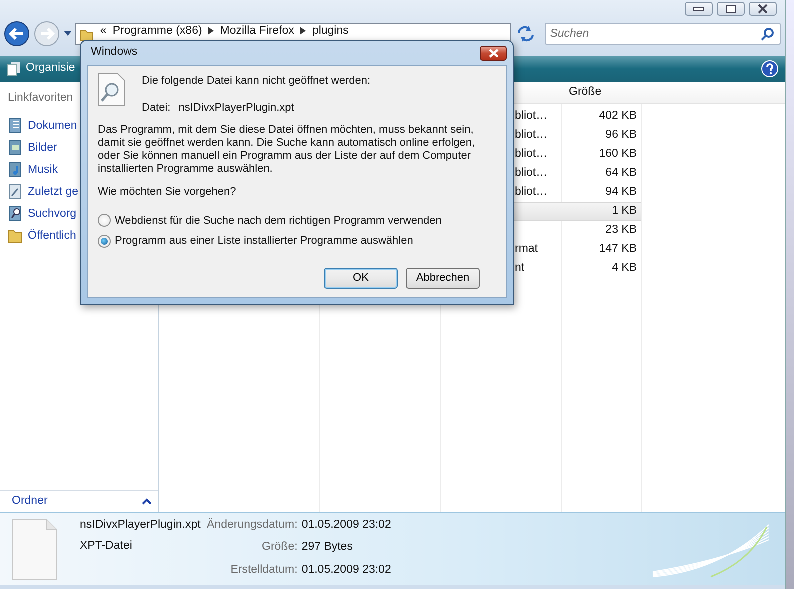 The image size is (794, 589). Describe the element at coordinates (107, 546) in the screenshot. I see `file-type: XPT-Datei` at that location.